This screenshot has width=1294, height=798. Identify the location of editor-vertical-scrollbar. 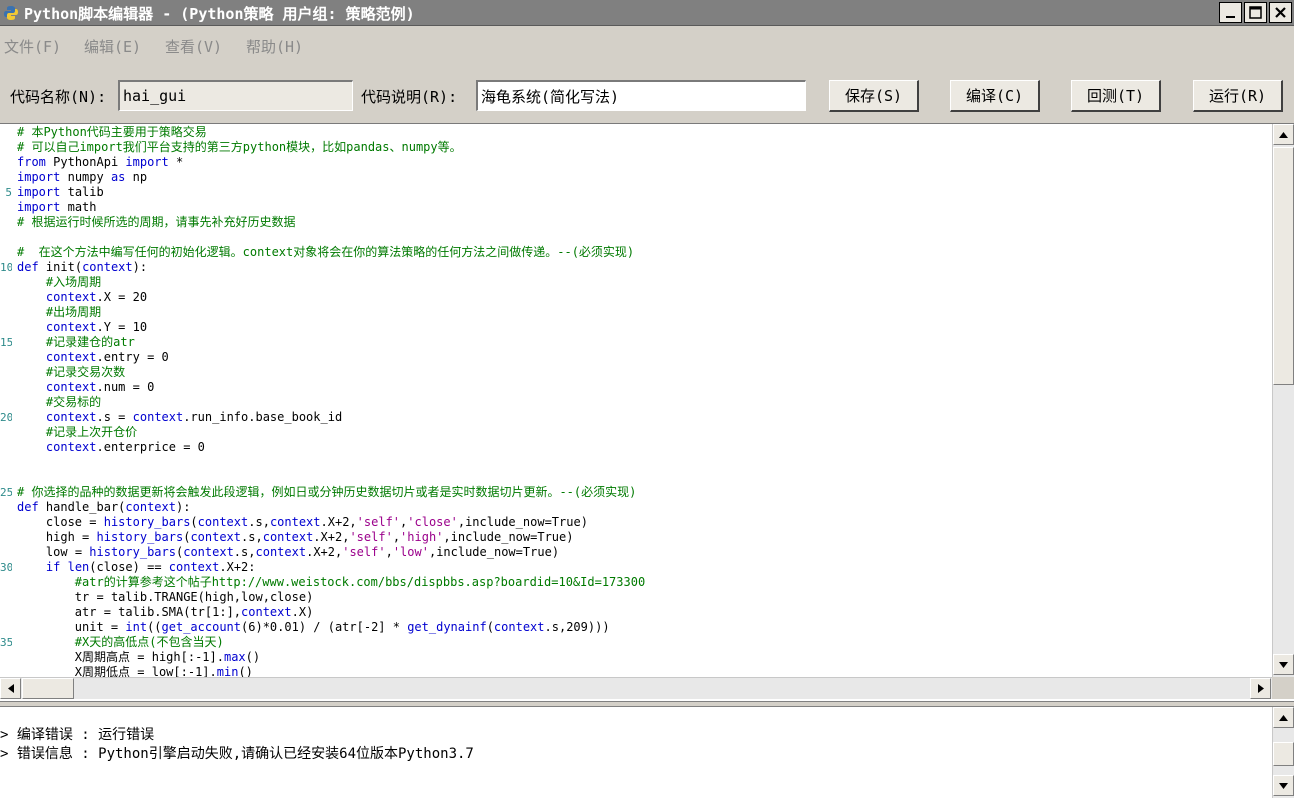
(1283, 400).